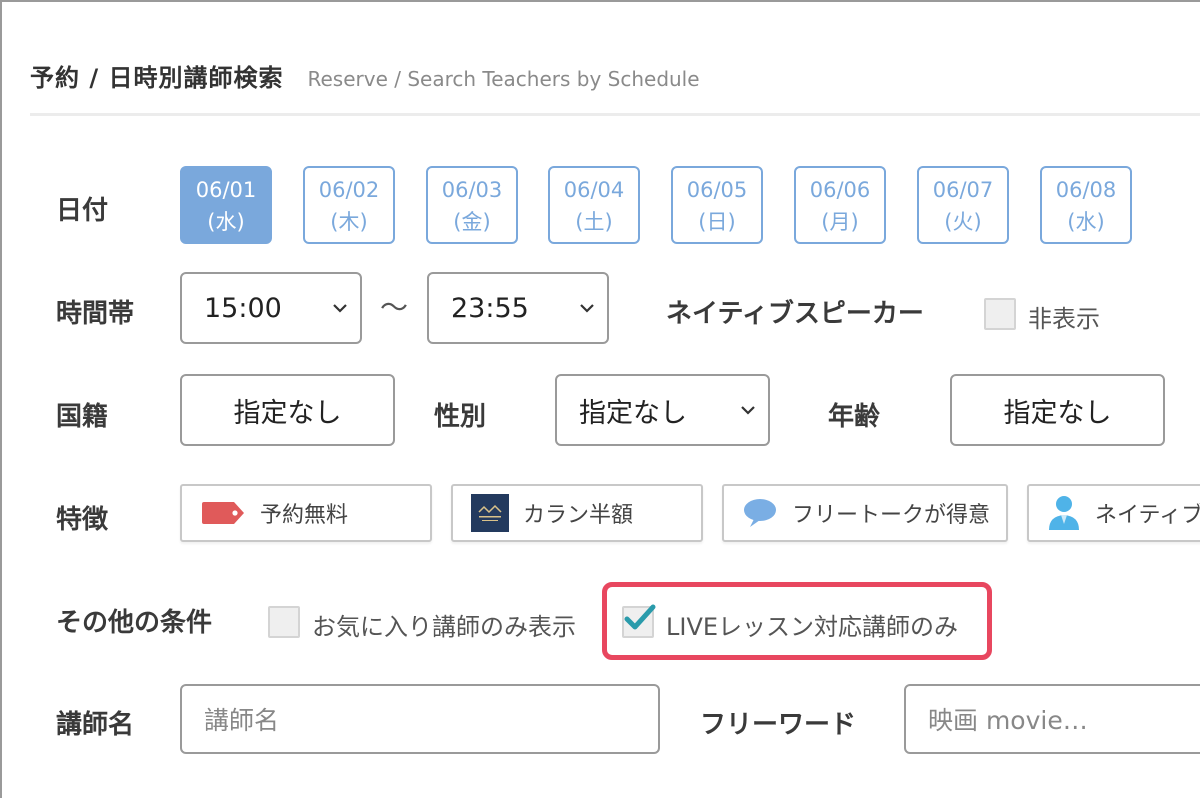  Describe the element at coordinates (717, 222) in the screenshot. I see `day-text: (日)` at that location.